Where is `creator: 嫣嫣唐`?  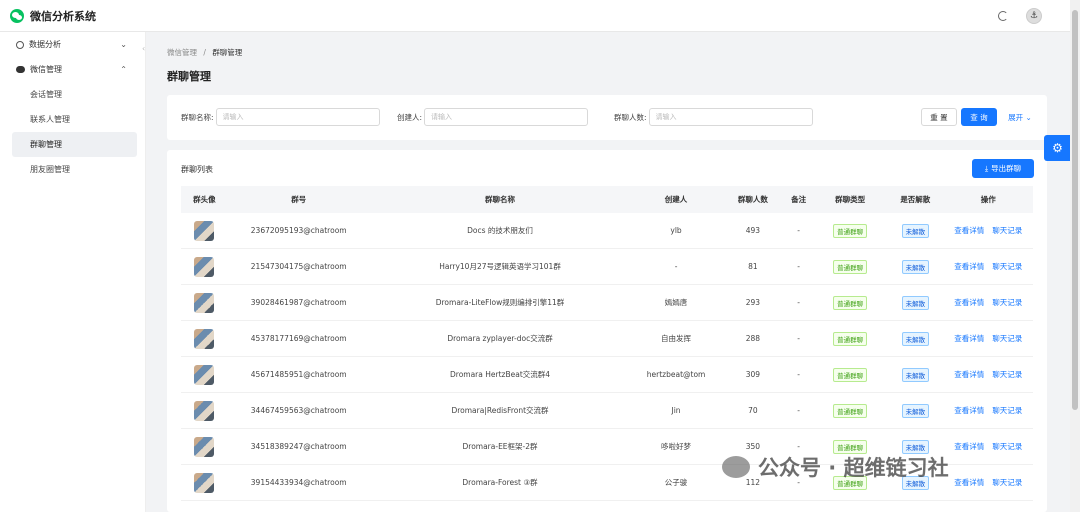
creator: 嫣嫣唐 is located at coordinates (676, 302).